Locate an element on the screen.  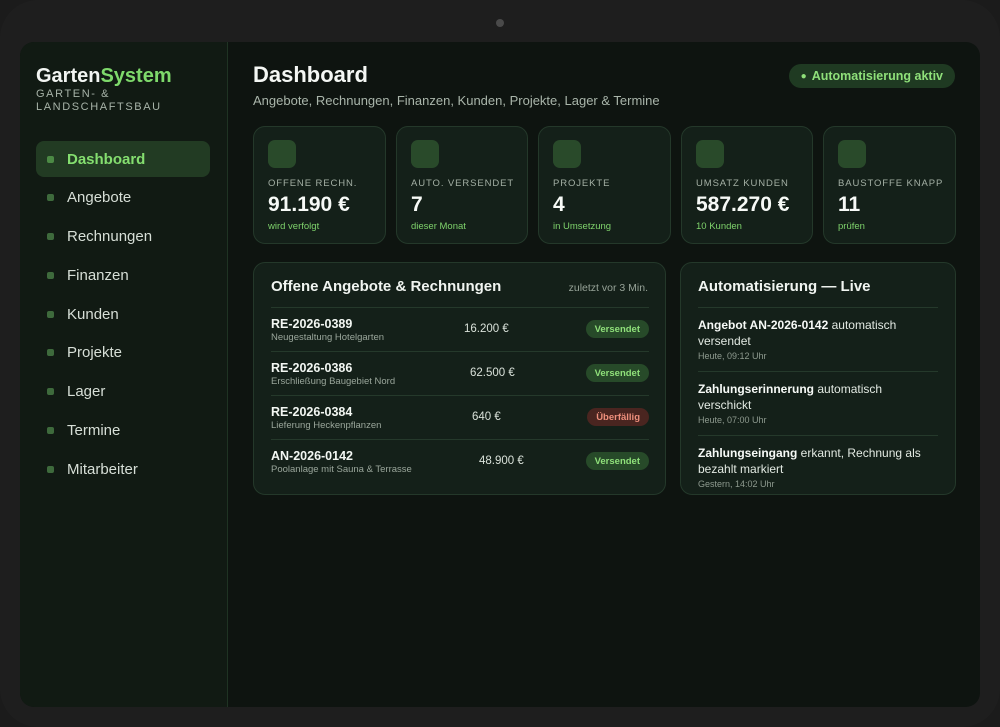
feed-item-time: Heute, 09:12 Uhr is located at coordinates (732, 356).